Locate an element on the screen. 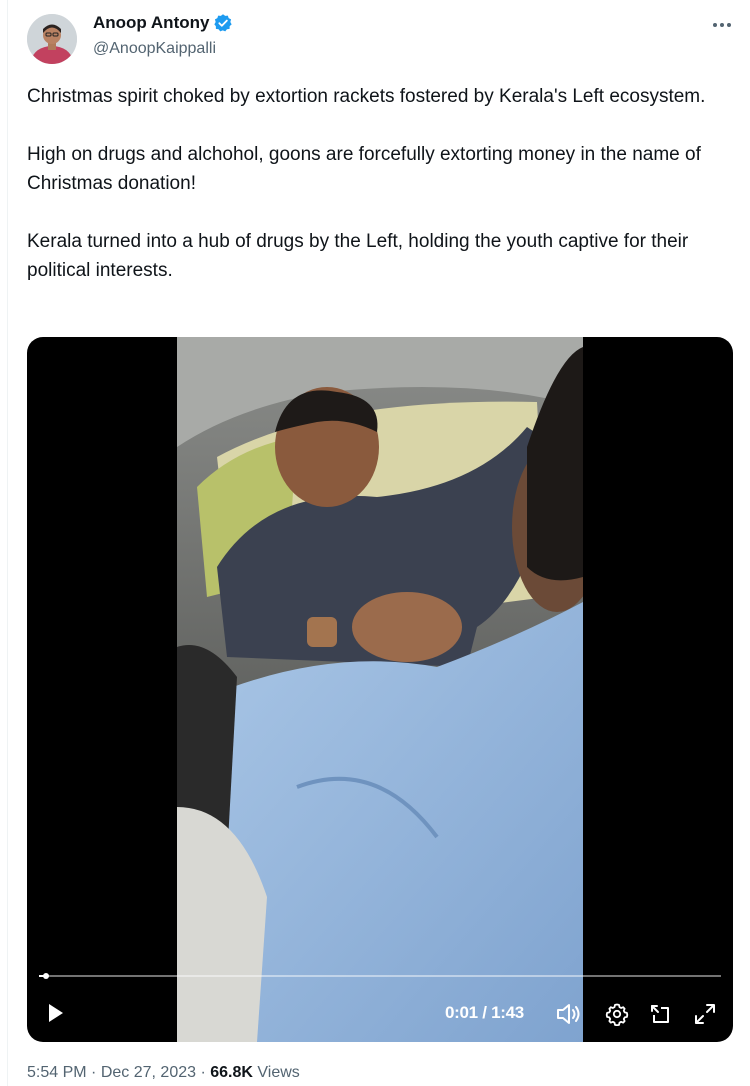  settings-gear-icon is located at coordinates (617, 1014).